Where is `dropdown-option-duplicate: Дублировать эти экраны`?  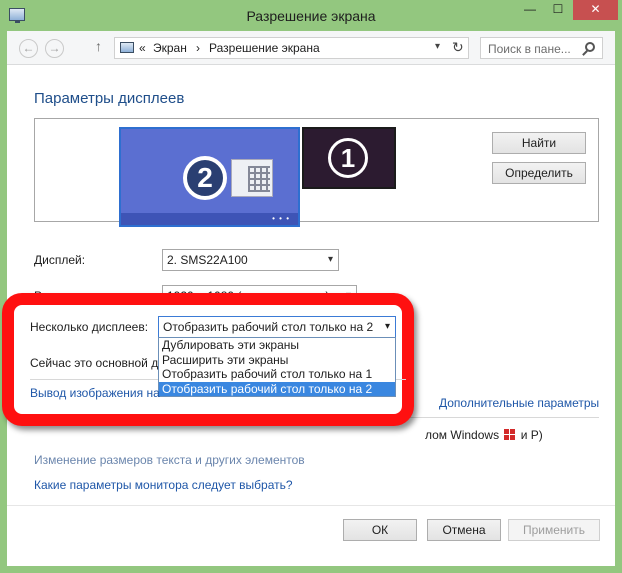
dropdown-option-duplicate: Дублировать эти экраны is located at coordinates (277, 345).